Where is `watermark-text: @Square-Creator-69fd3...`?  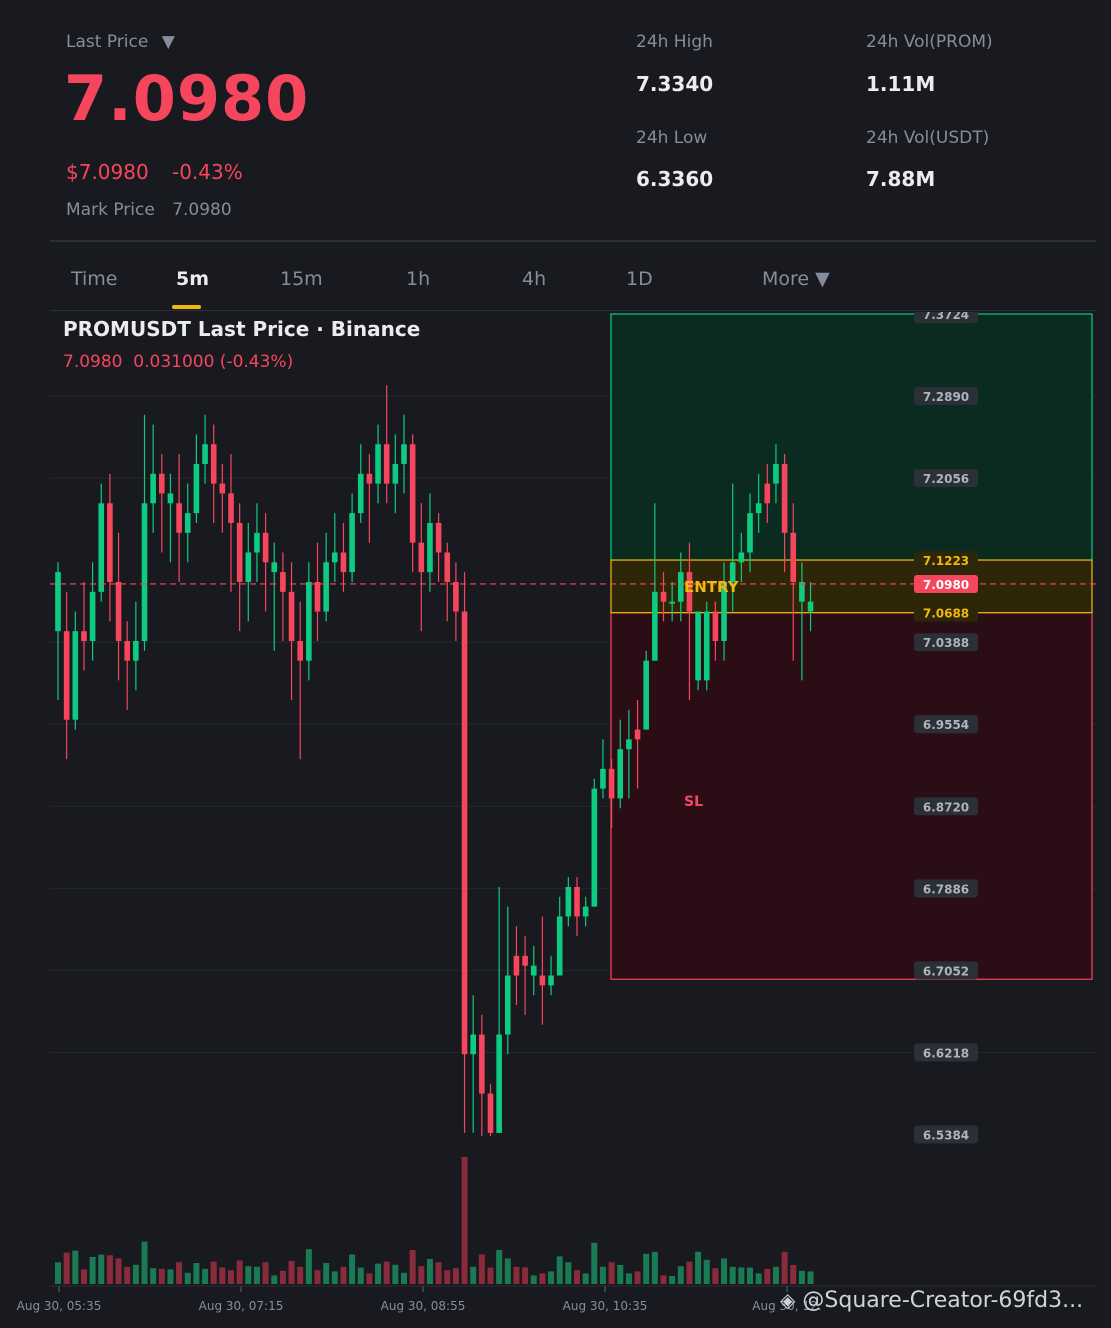
watermark-text: @Square-Creator-69fd3... is located at coordinates (943, 1300).